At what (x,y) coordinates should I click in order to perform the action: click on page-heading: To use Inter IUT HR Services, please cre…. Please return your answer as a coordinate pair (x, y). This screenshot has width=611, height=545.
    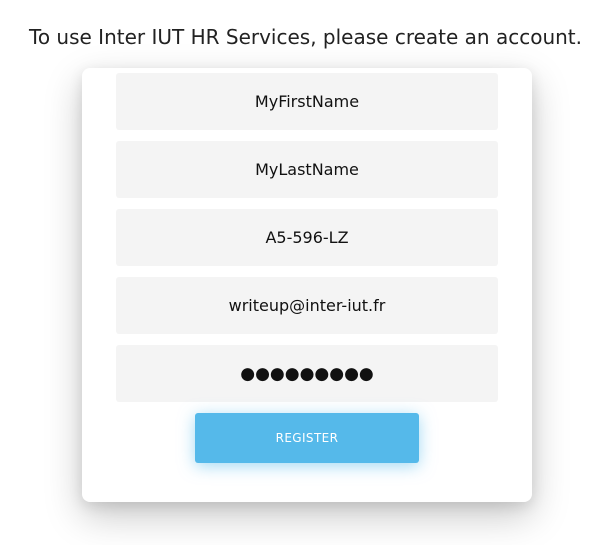
    Looking at the image, I should click on (305, 37).